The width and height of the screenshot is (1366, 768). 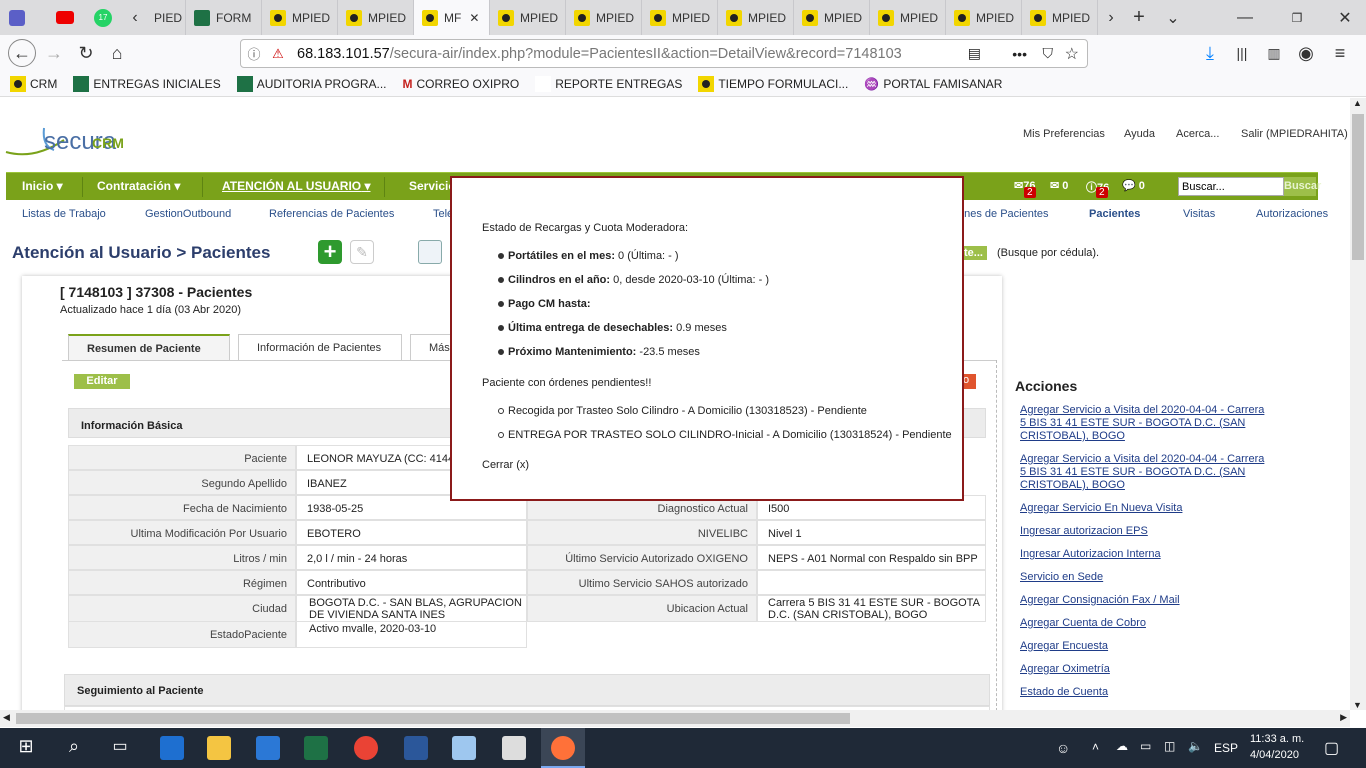 I want to click on clock-date: 4/04/2020, so click(x=1274, y=755).